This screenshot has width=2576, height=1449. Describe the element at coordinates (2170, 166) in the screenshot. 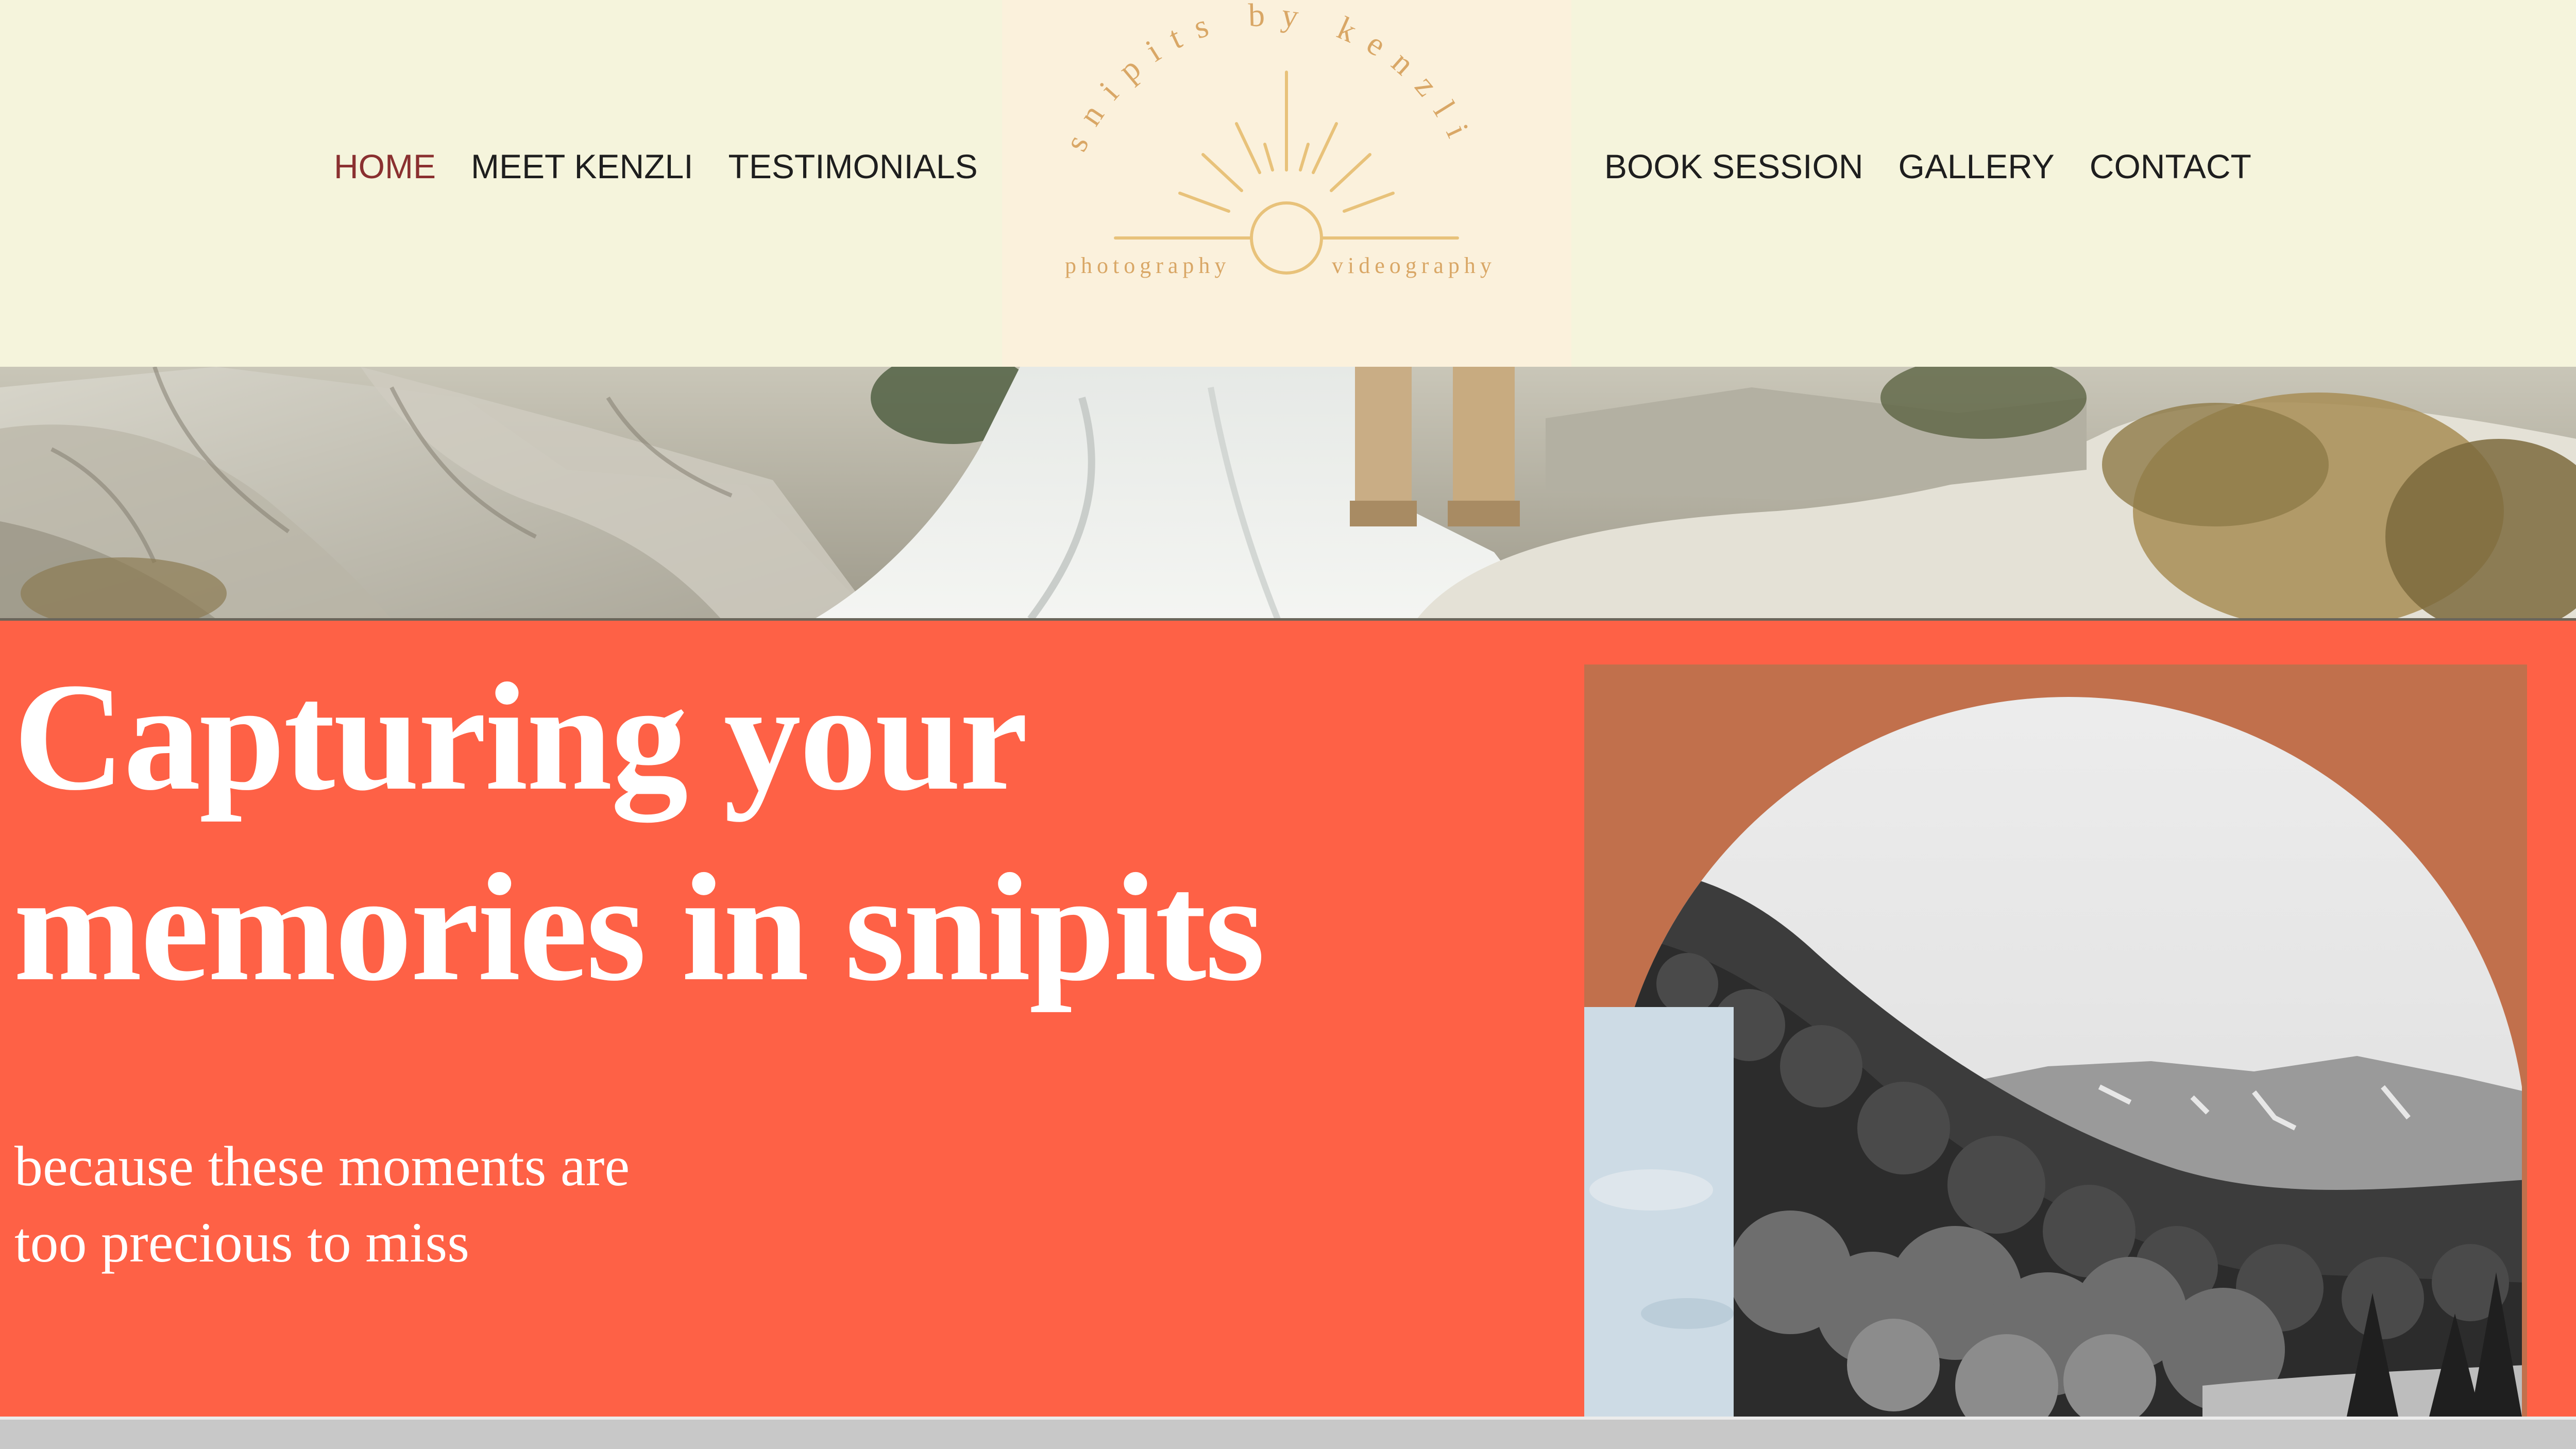

I see `nav-contact: CONTACT` at that location.